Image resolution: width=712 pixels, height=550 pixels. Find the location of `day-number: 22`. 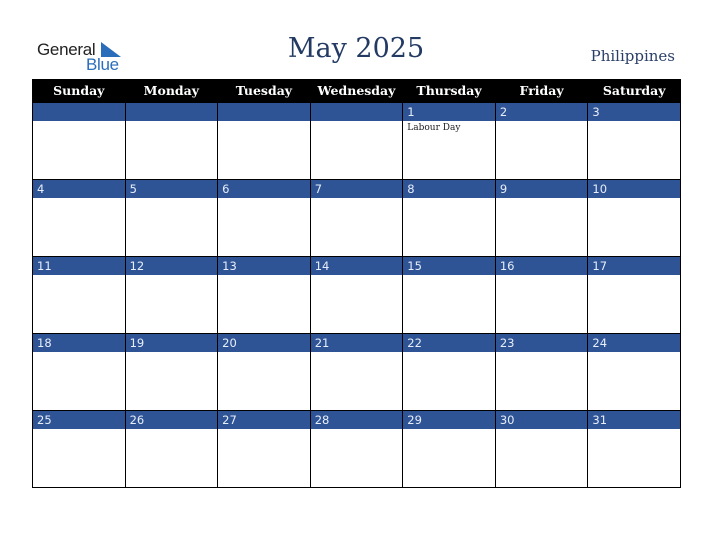

day-number: 22 is located at coordinates (449, 343).